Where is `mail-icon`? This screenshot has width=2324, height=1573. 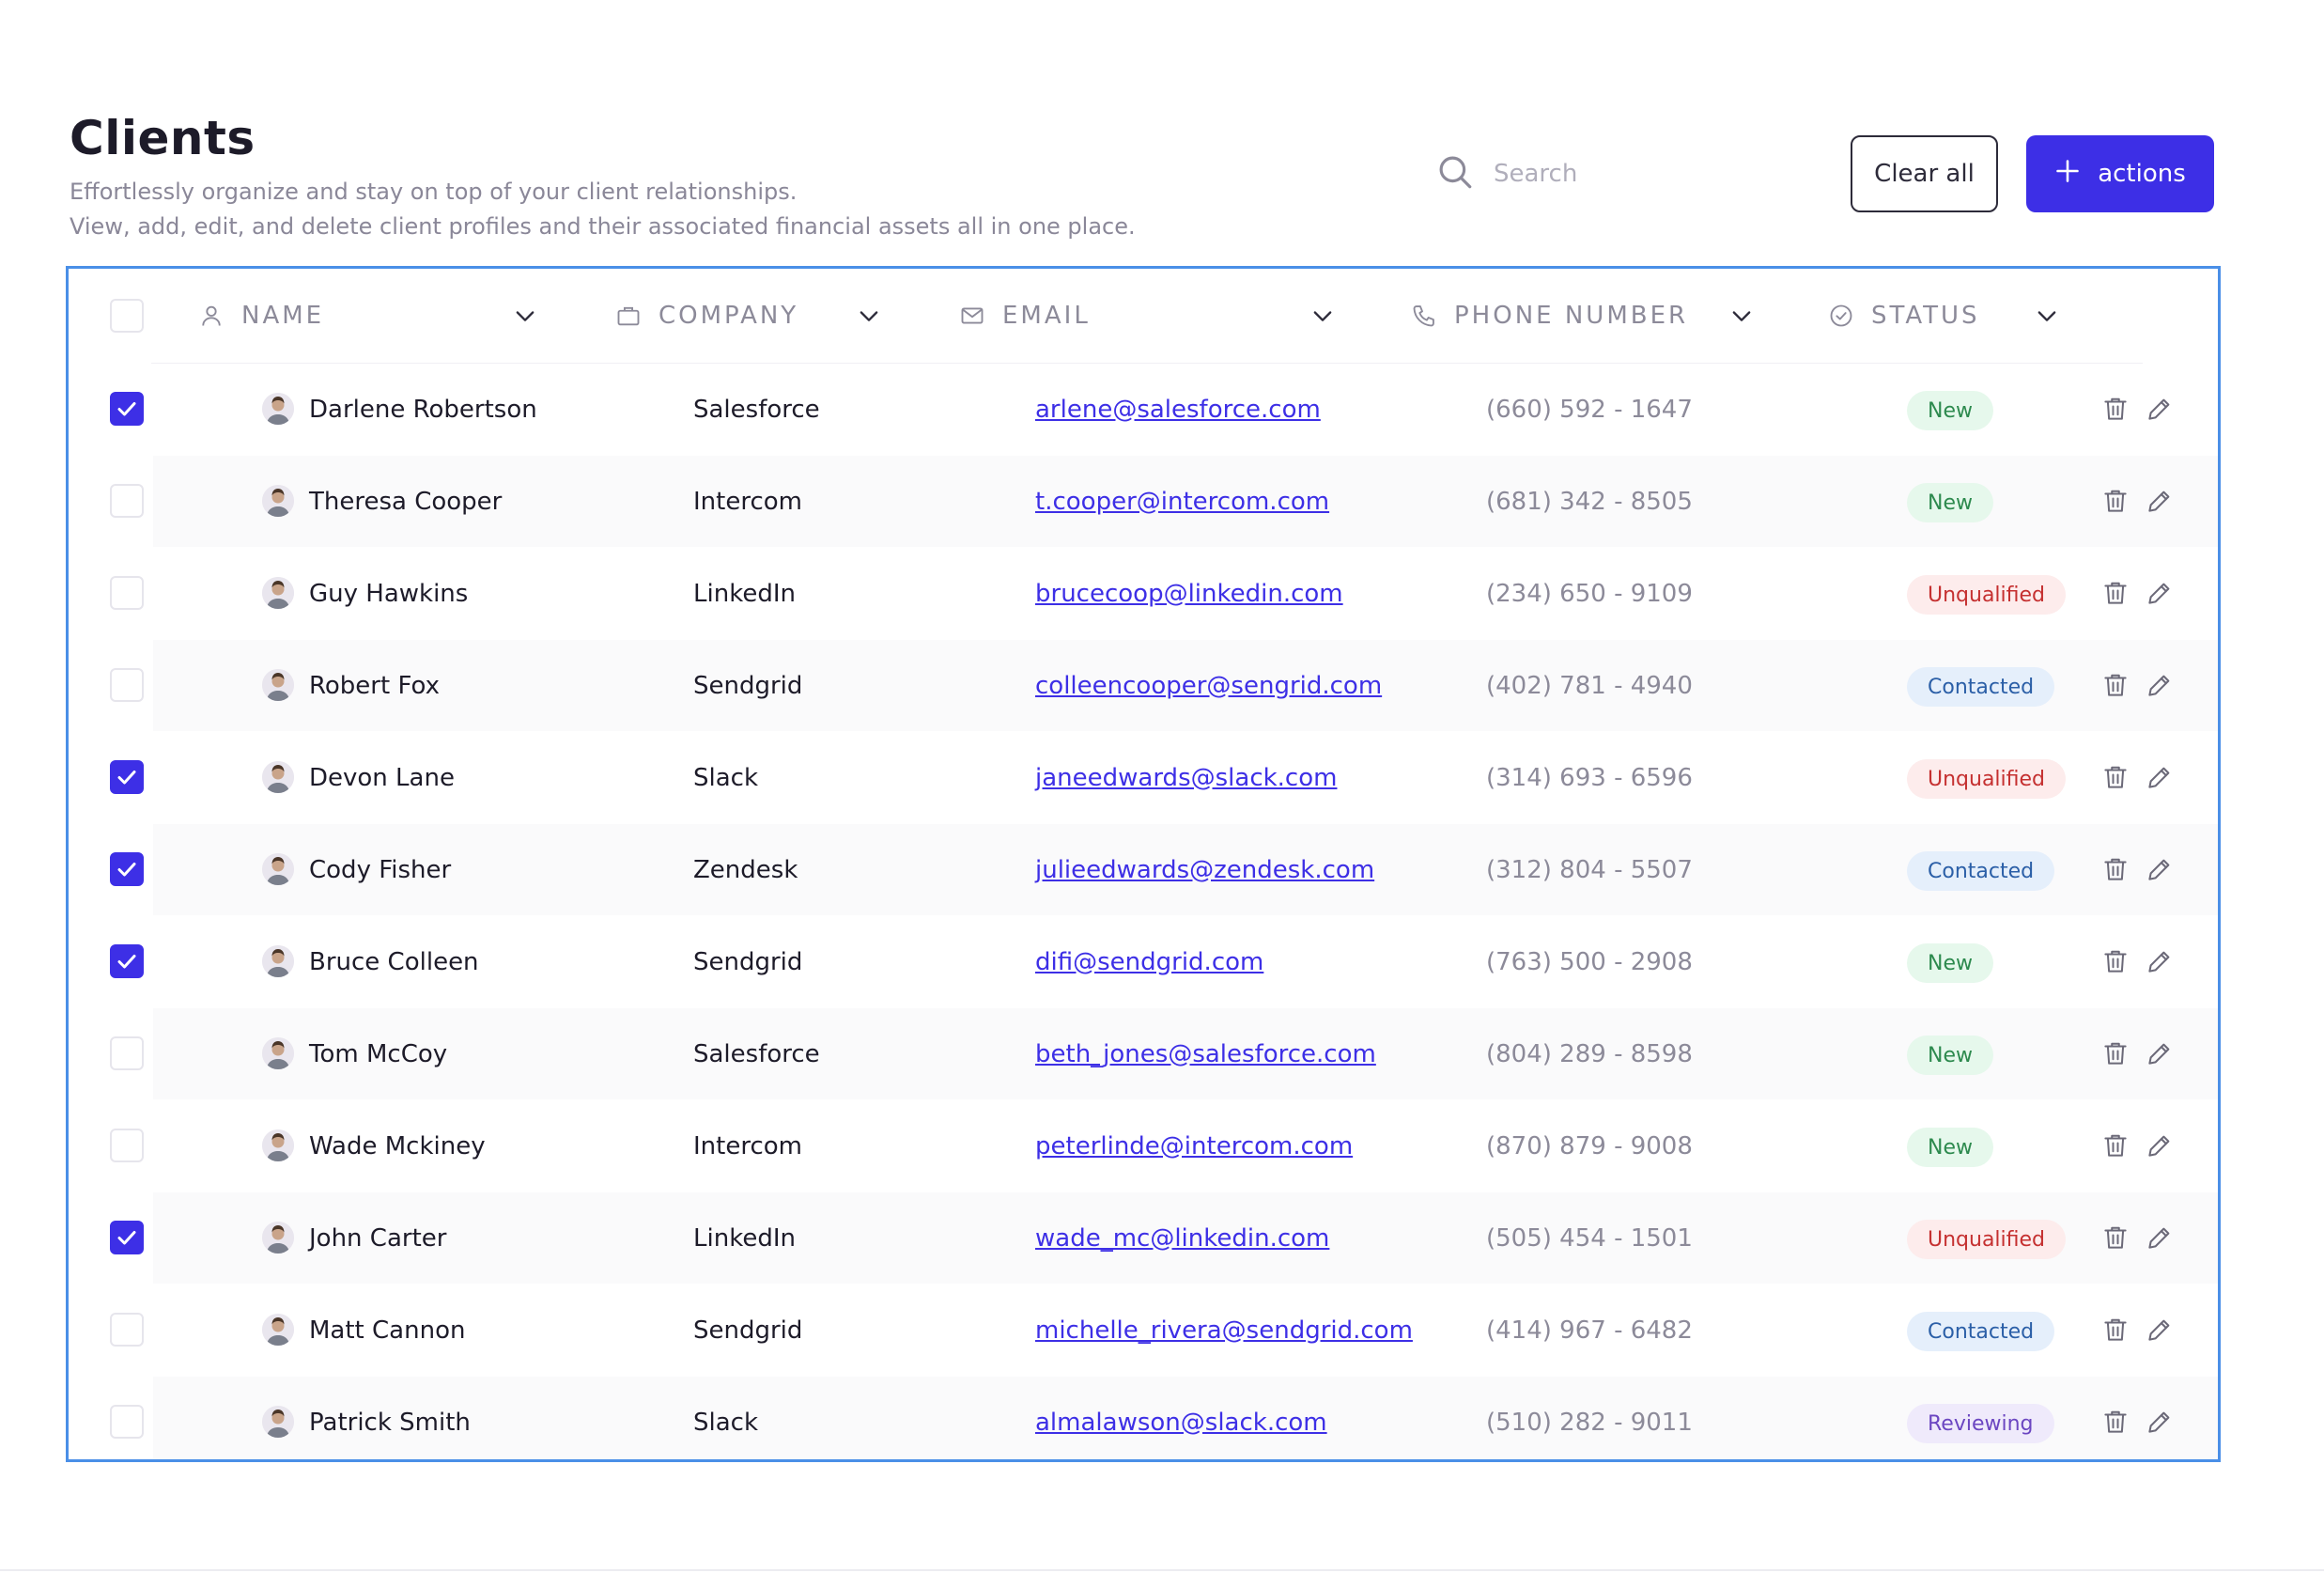
mail-icon is located at coordinates (972, 316).